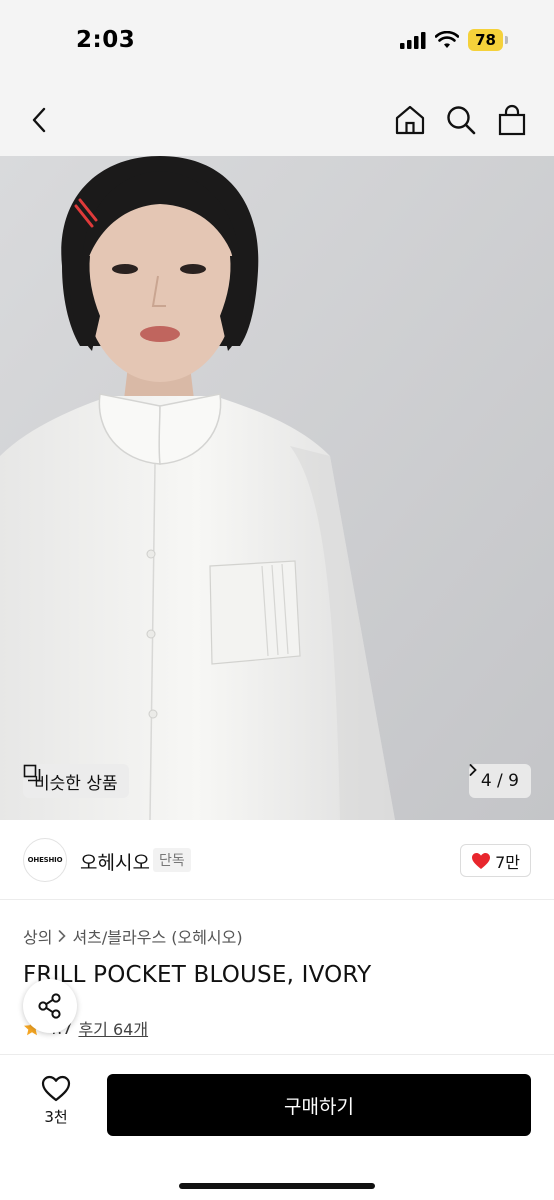 The image size is (554, 1200). What do you see at coordinates (45, 860) in the screenshot?
I see `brand-logo: OHESHIO` at bounding box center [45, 860].